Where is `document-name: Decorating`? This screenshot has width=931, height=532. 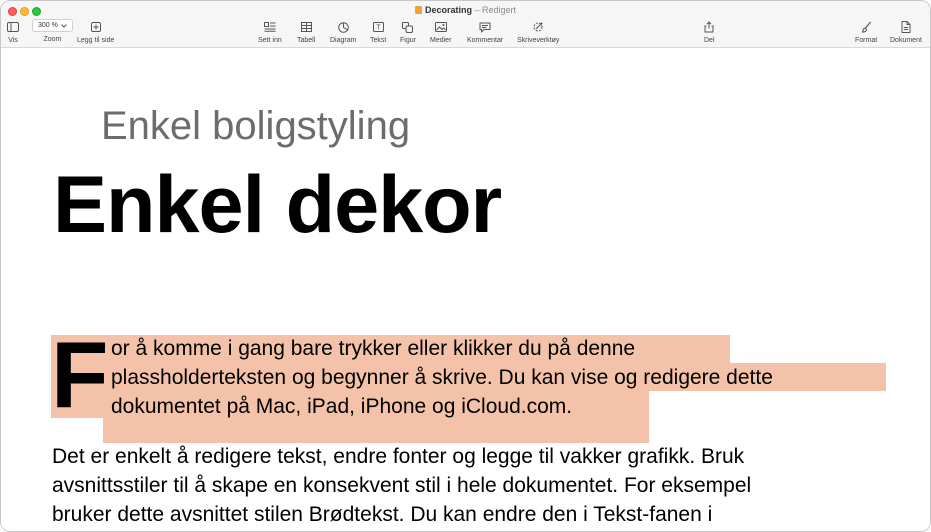 document-name: Decorating is located at coordinates (448, 10).